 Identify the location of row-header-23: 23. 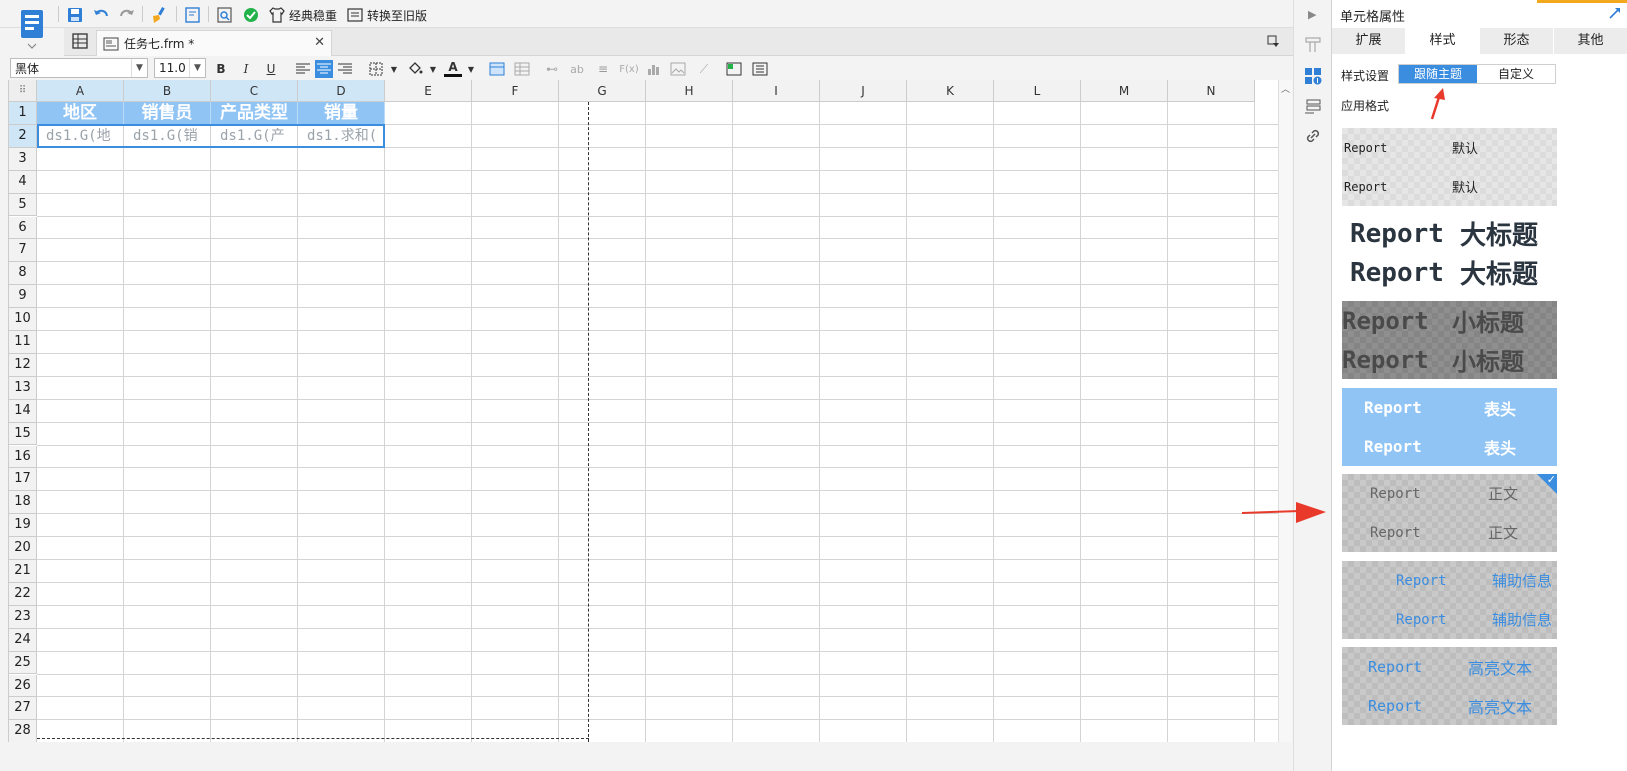
(23, 617).